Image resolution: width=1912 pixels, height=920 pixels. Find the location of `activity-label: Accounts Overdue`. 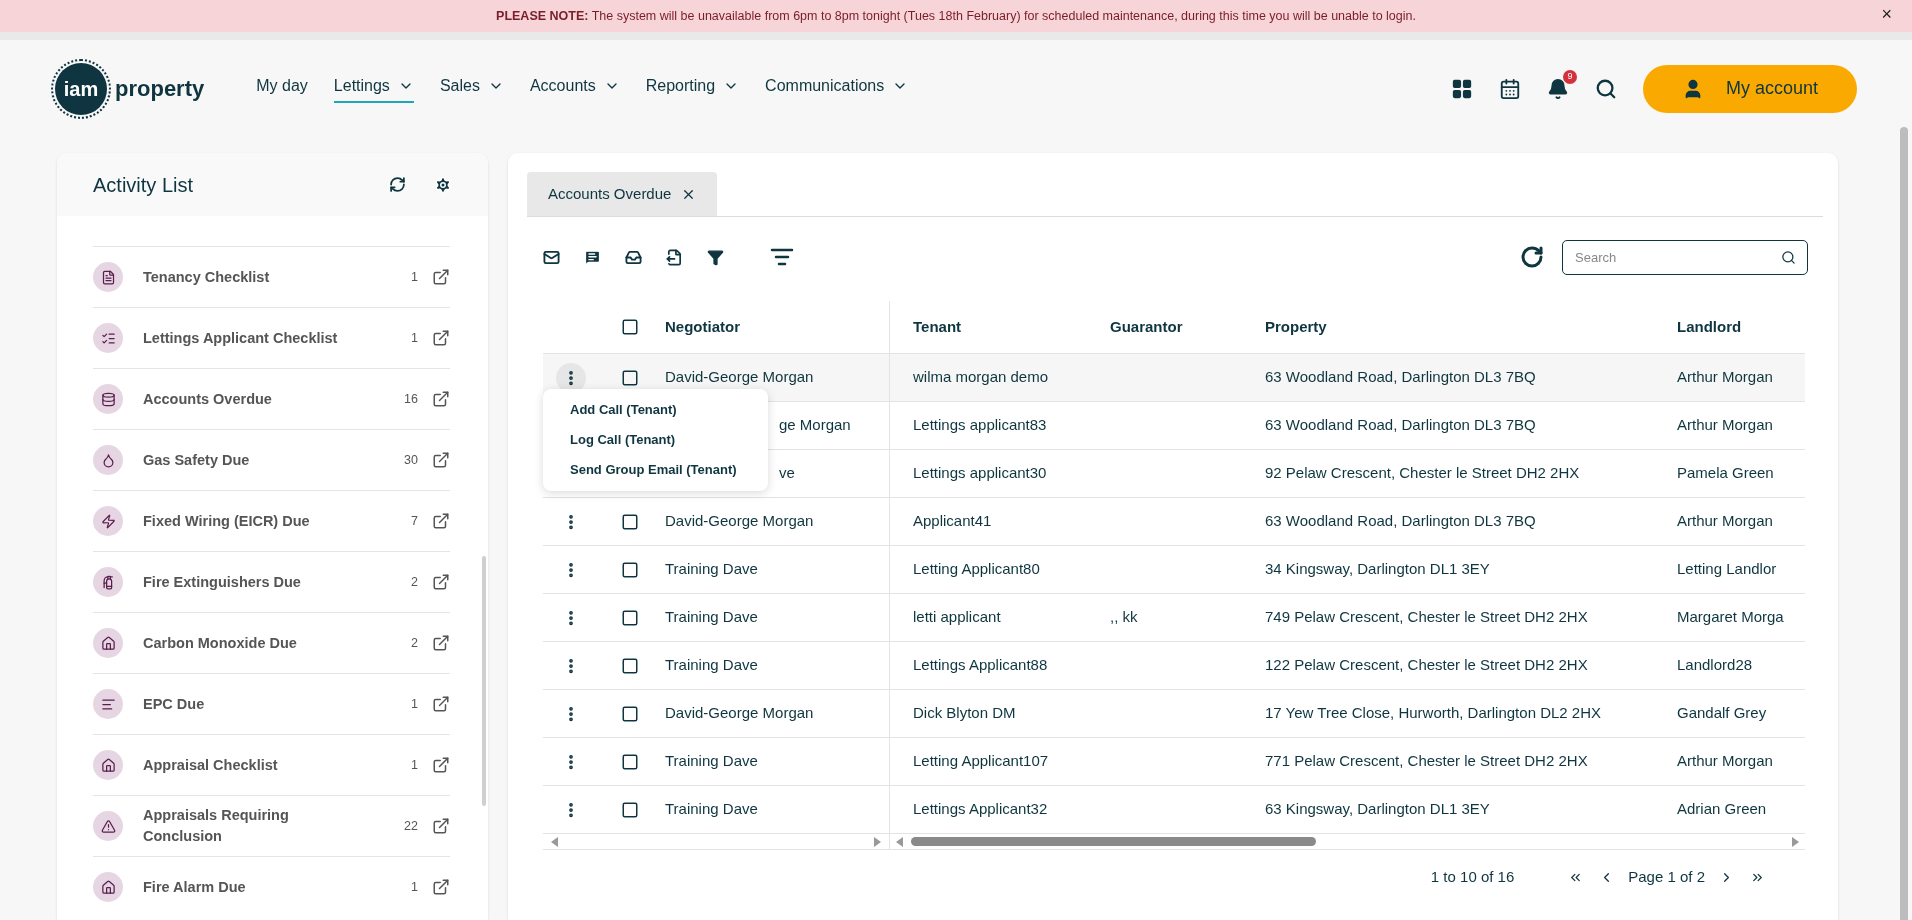

activity-label: Accounts Overdue is located at coordinates (208, 399).